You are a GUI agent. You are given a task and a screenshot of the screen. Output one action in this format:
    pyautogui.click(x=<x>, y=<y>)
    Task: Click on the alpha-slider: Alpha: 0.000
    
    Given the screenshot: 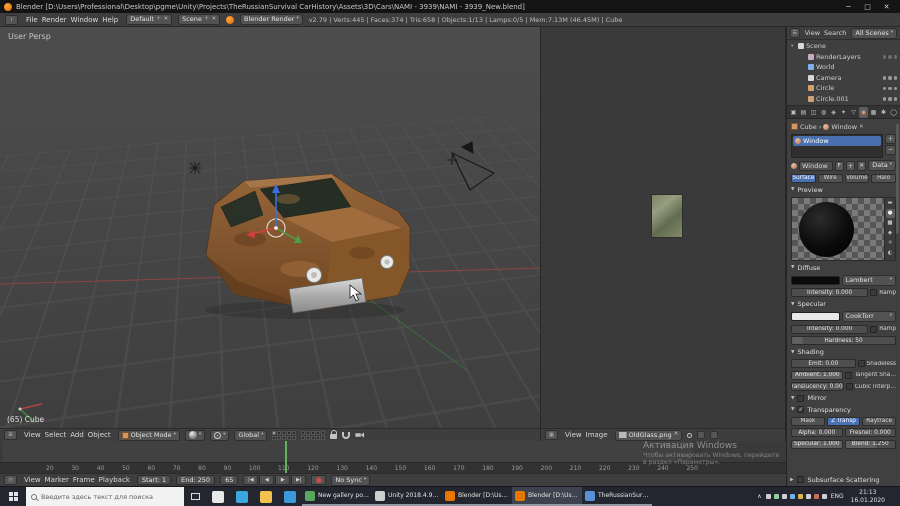 What is the action you would take?
    pyautogui.click(x=817, y=432)
    